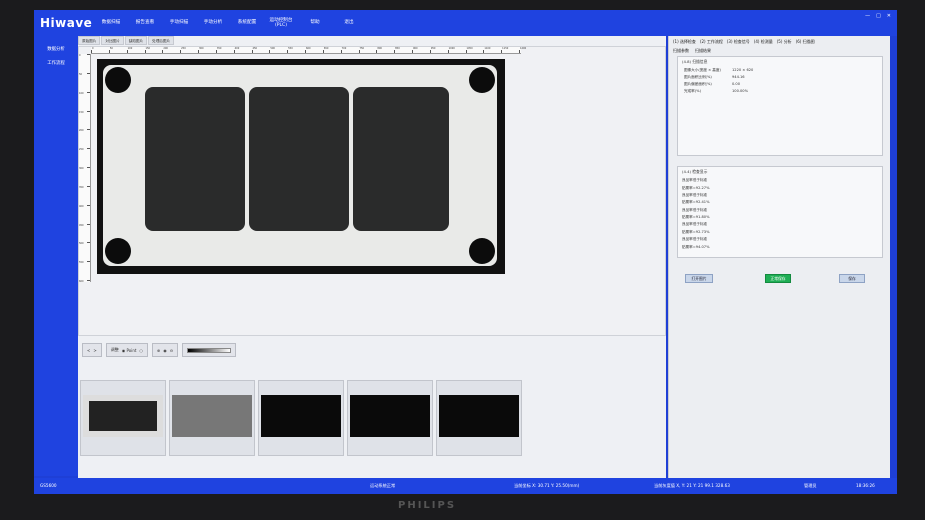 The width and height of the screenshot is (925, 520). What do you see at coordinates (349, 23) in the screenshot?
I see `menu-item-exit: 退出` at bounding box center [349, 23].